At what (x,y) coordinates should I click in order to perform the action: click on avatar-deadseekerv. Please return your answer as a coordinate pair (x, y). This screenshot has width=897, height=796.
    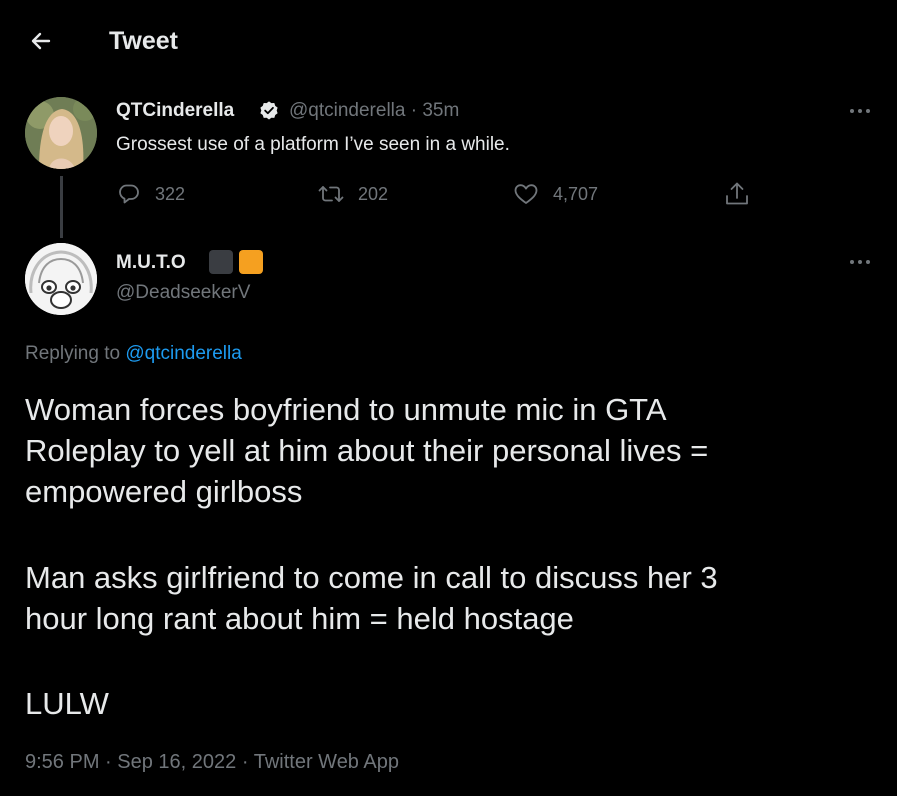
    Looking at the image, I should click on (61, 279).